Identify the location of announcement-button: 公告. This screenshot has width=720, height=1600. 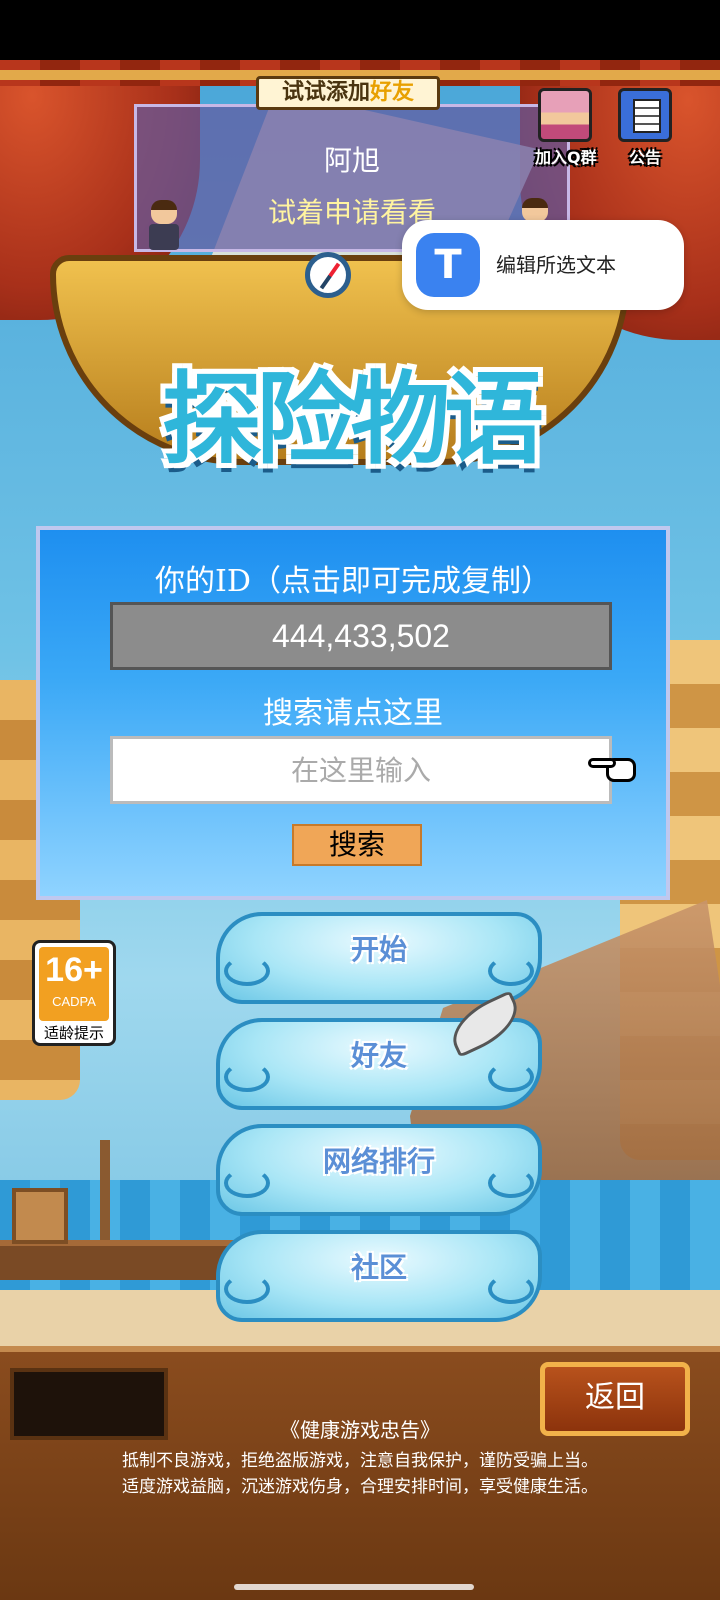
(645, 128).